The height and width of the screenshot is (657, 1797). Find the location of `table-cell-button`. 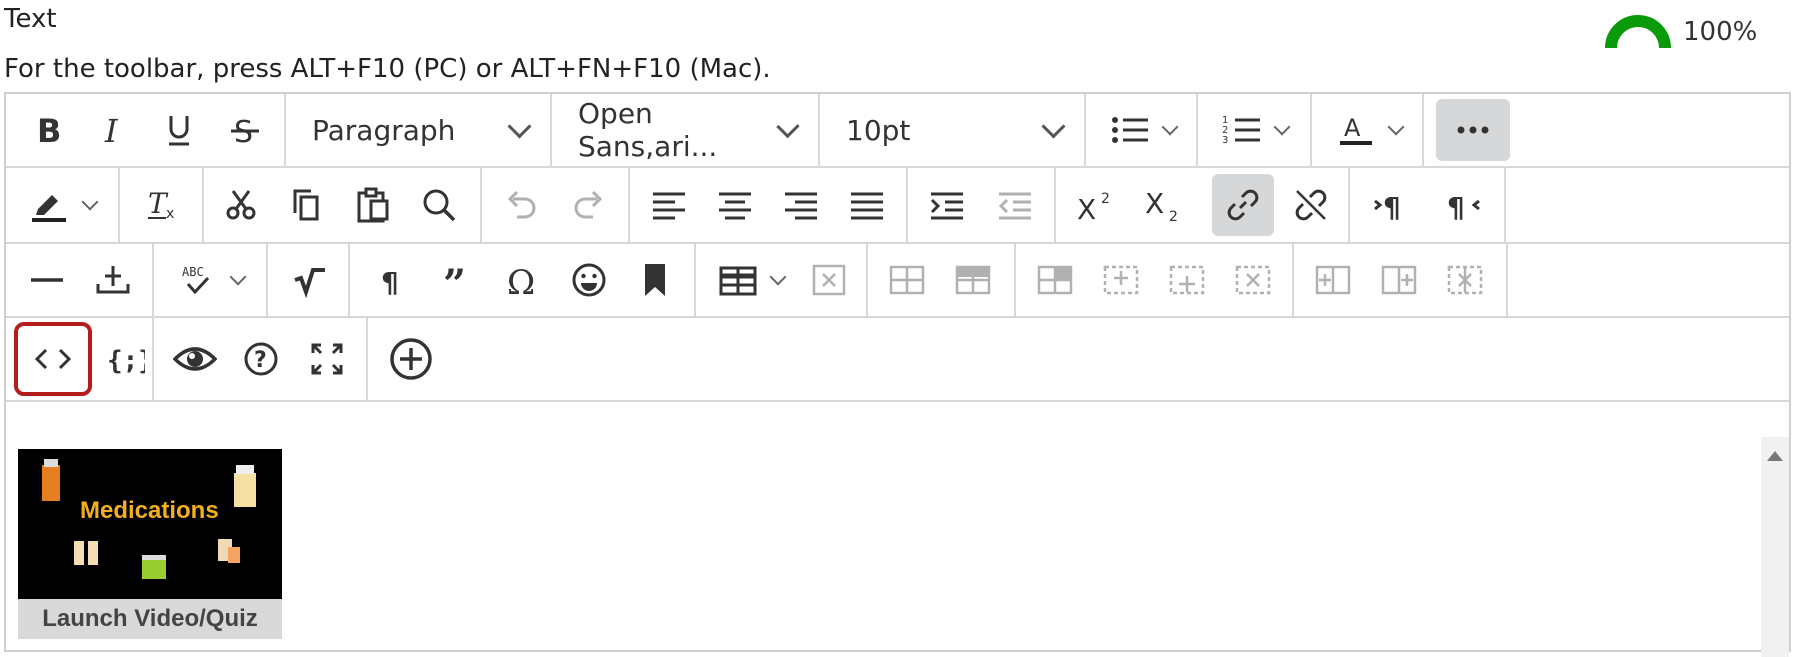

table-cell-button is located at coordinates (1055, 280).